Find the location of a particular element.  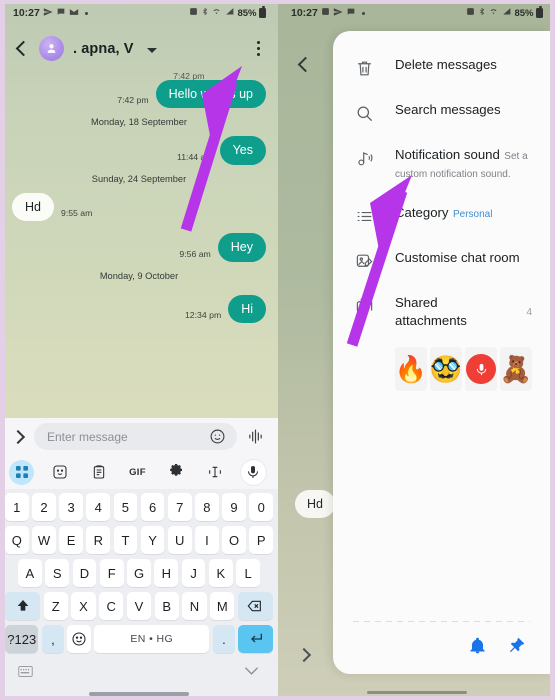

keyboard-row-zxcv: Z X C V B N M is located at coordinates (139, 606).